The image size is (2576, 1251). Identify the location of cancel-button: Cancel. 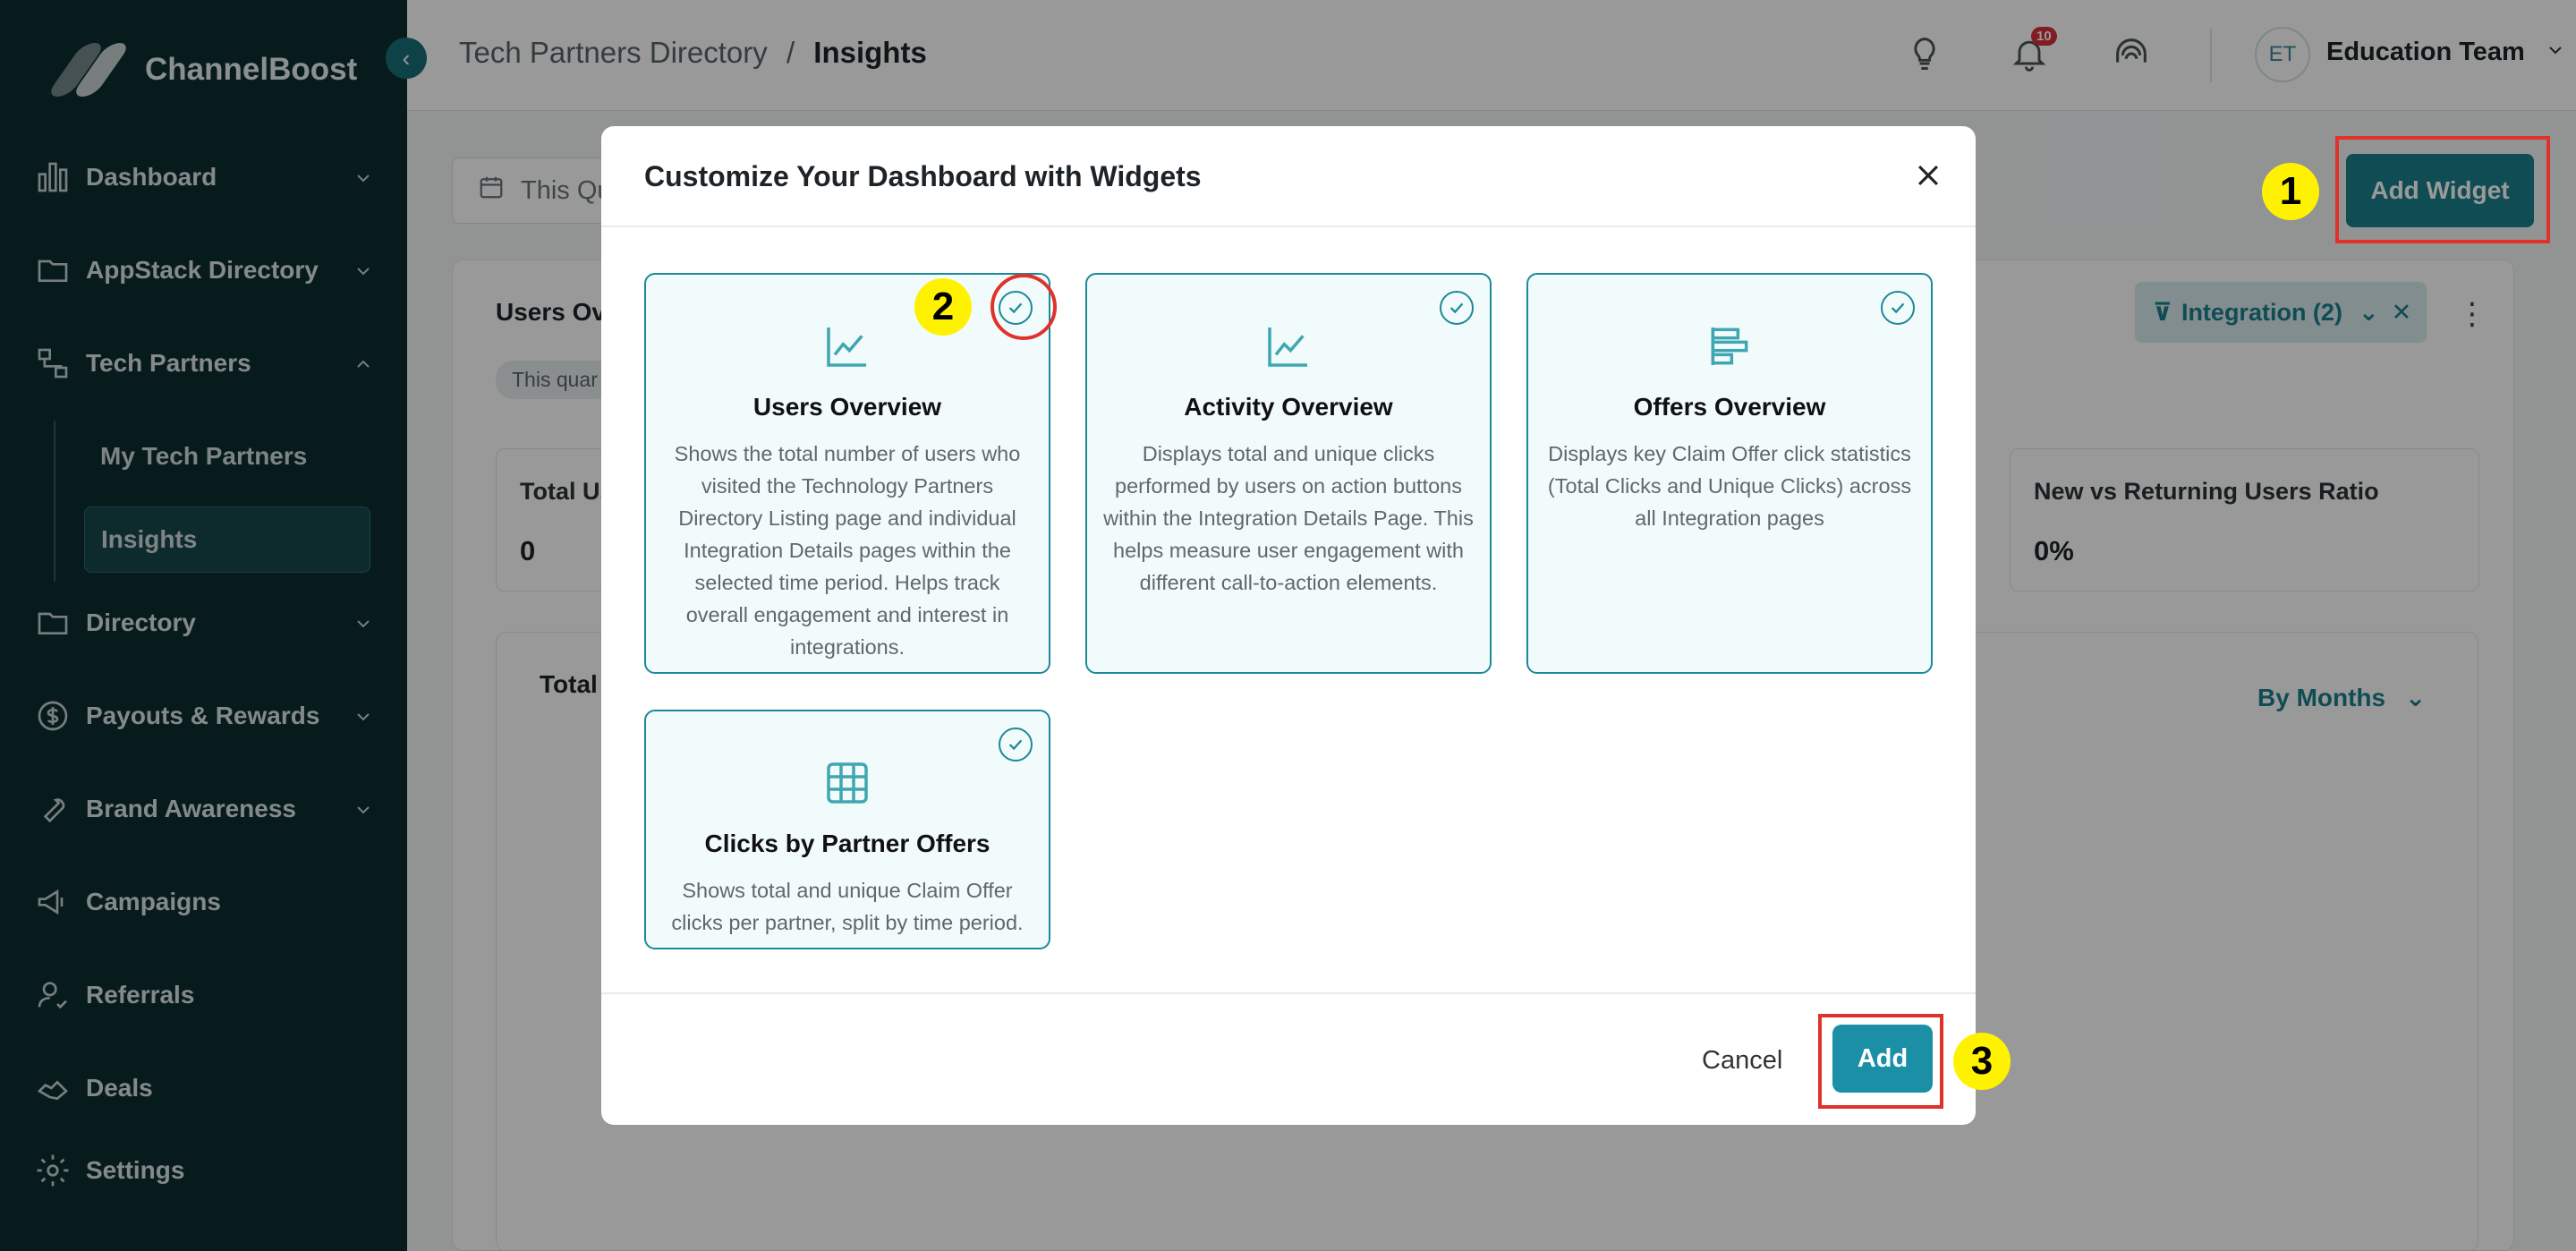
(1742, 1061).